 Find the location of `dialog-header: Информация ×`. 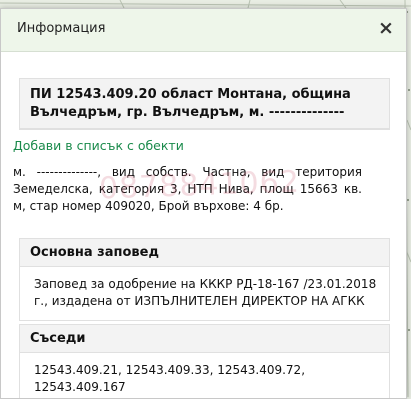

dialog-header: Информация × is located at coordinates (203, 30).